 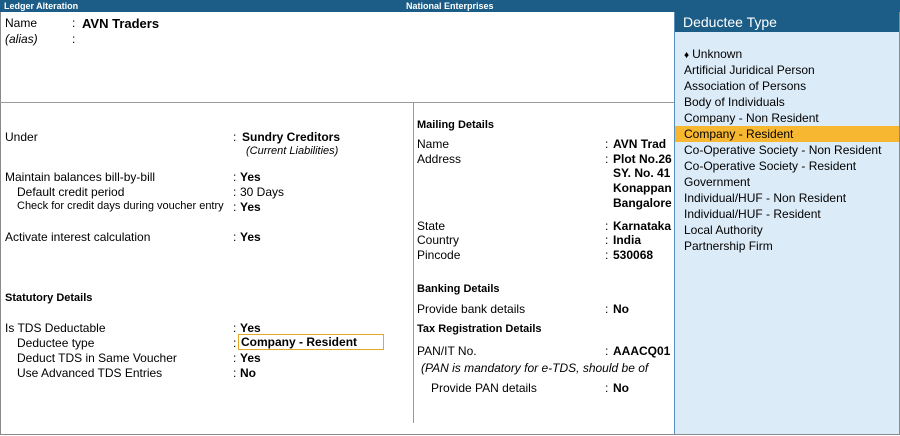 I want to click on list-item: Co-Operative Society - Resident, so click(x=787, y=166).